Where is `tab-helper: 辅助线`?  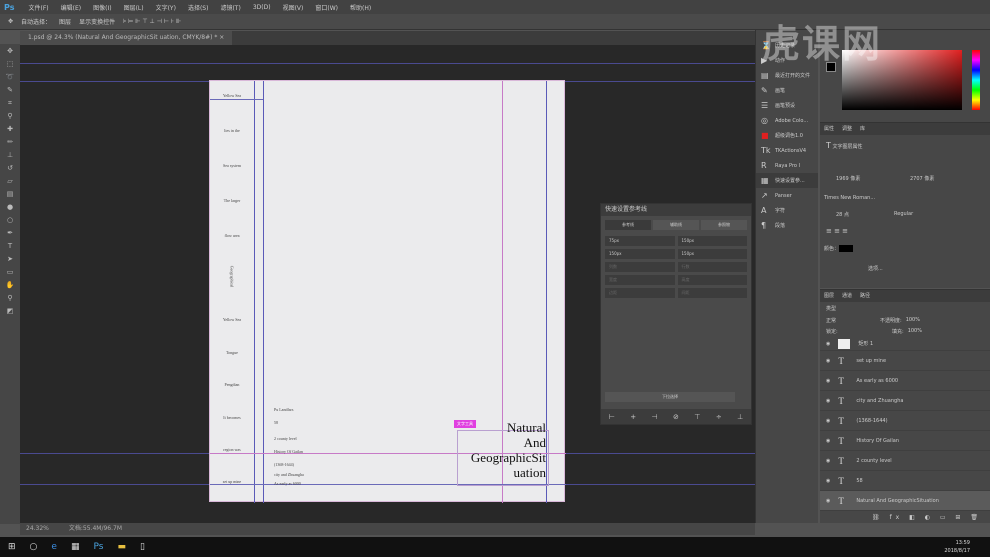
tab-helper: 辅助线 is located at coordinates (676, 225).